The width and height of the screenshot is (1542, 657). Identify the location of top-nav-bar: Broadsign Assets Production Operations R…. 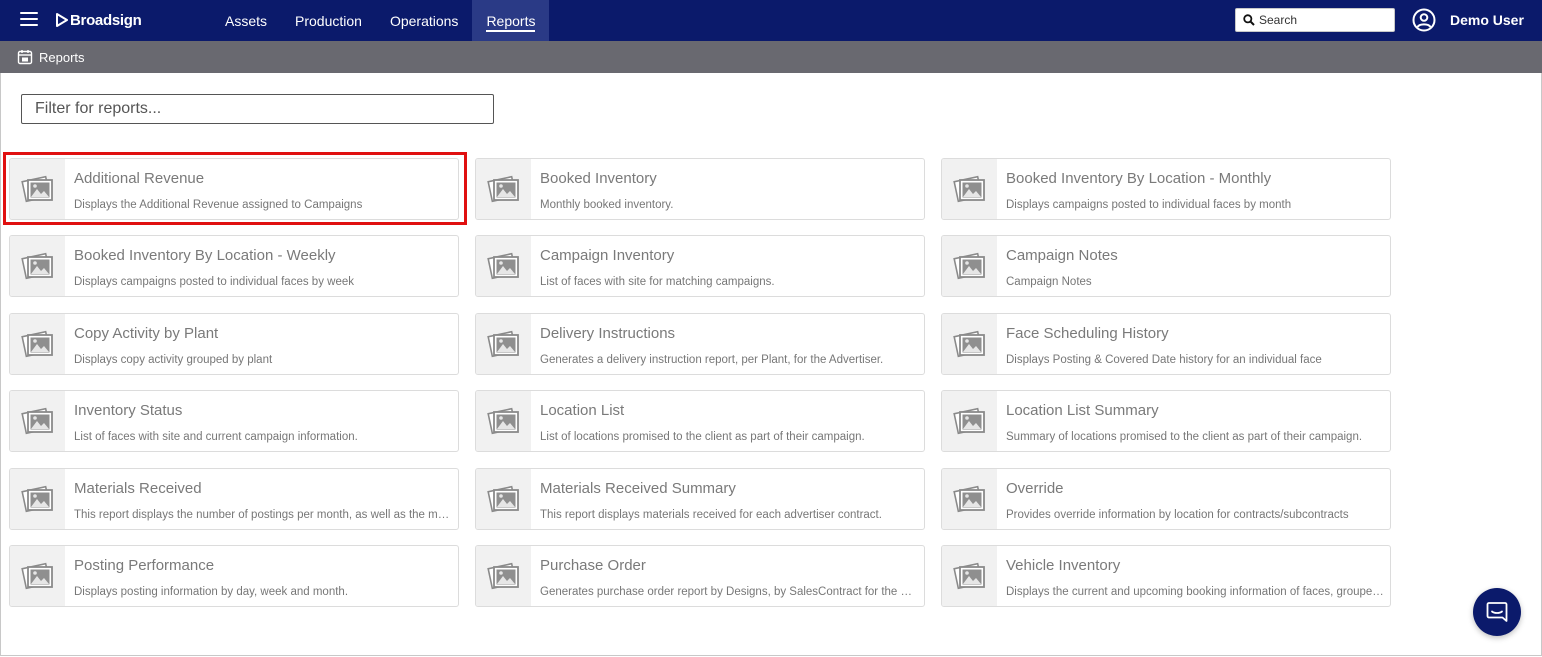
(771, 20).